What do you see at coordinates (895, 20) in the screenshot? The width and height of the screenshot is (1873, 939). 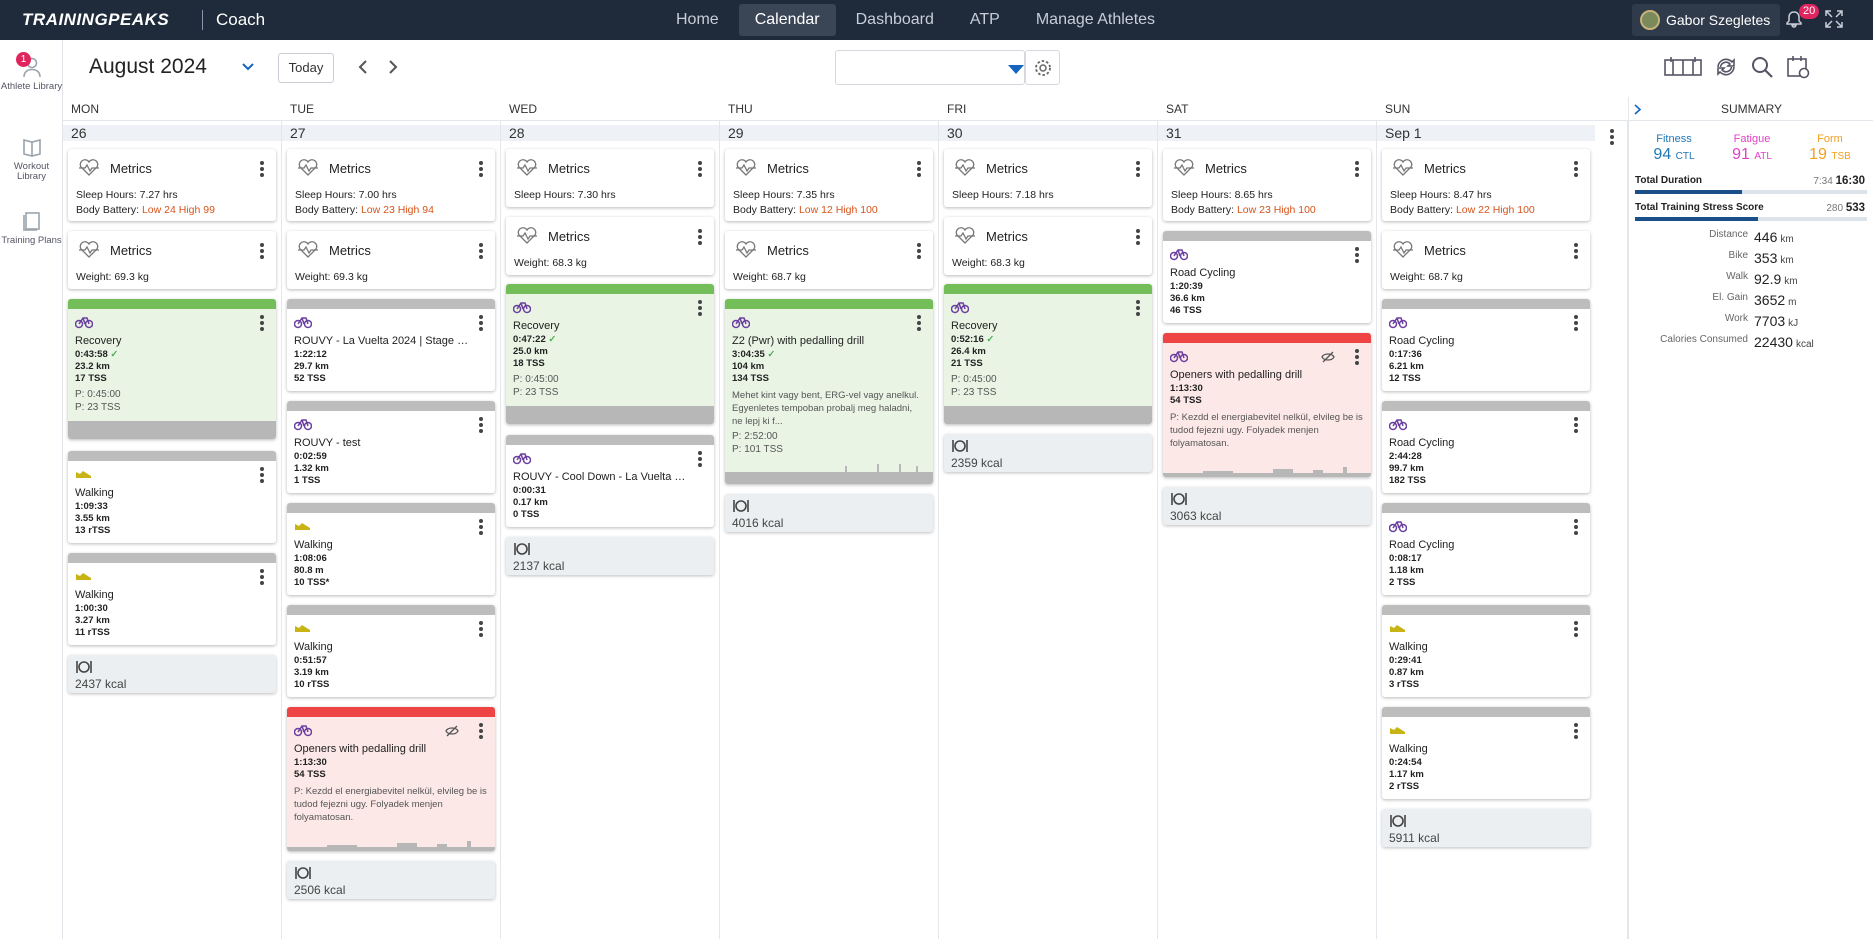 I see `nav-dashboard: Dashboard` at bounding box center [895, 20].